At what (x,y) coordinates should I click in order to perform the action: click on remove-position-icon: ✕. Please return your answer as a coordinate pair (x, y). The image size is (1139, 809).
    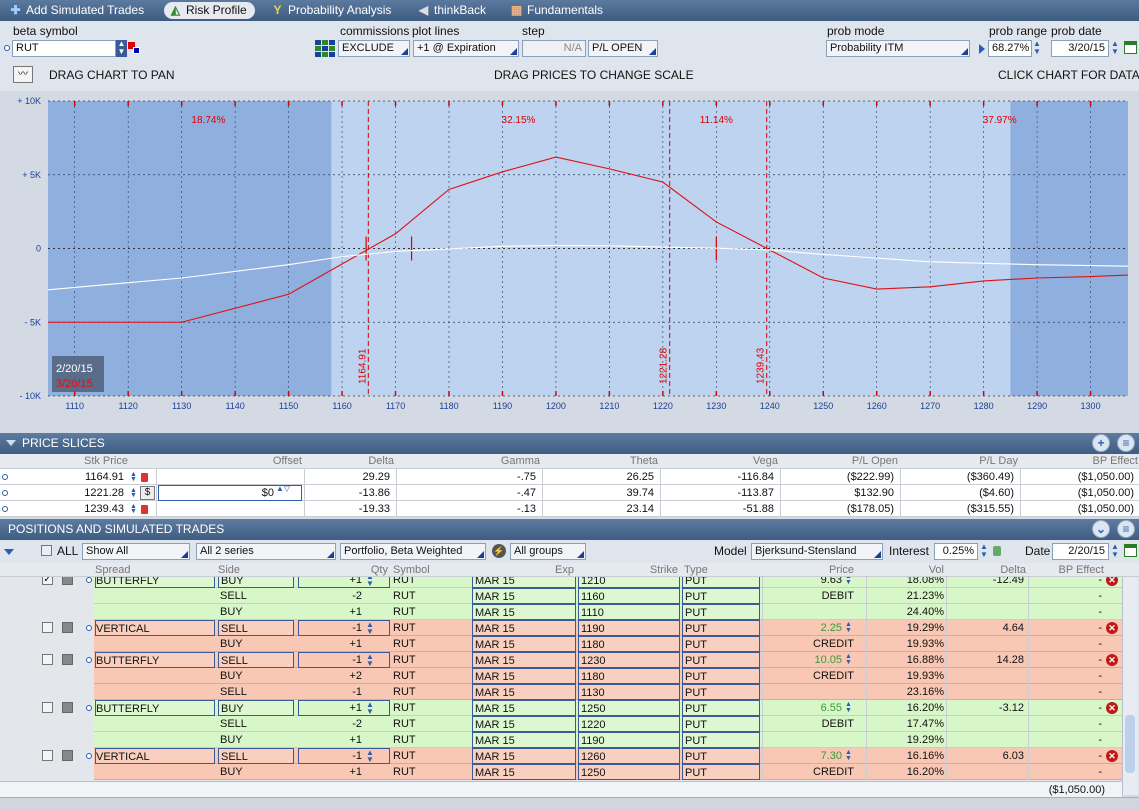
    Looking at the image, I should click on (1112, 756).